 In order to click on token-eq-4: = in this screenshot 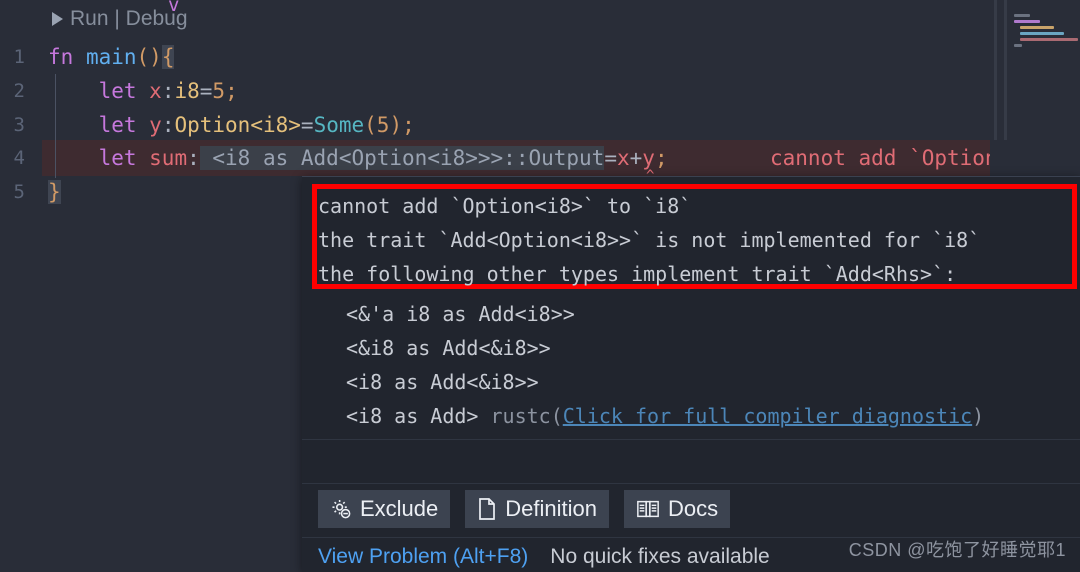, I will do `click(610, 158)`.